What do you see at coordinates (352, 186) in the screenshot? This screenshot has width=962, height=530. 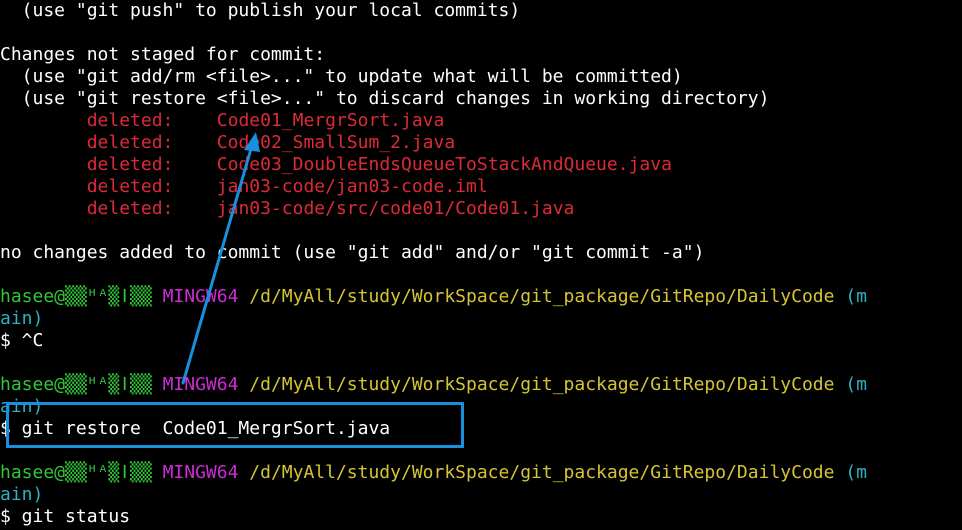 I see `deleted-path: jan03-code/jan03-code.iml` at bounding box center [352, 186].